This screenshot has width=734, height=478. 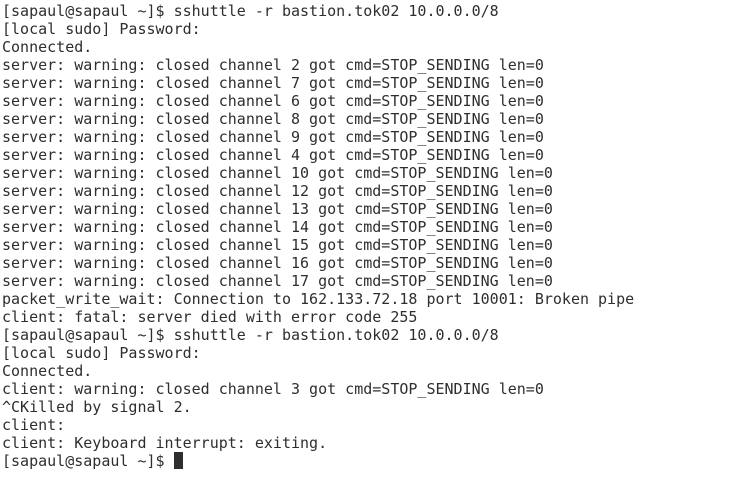 I want to click on prompt-line: [sapaul@sapaul ~]$, so click(x=368, y=461).